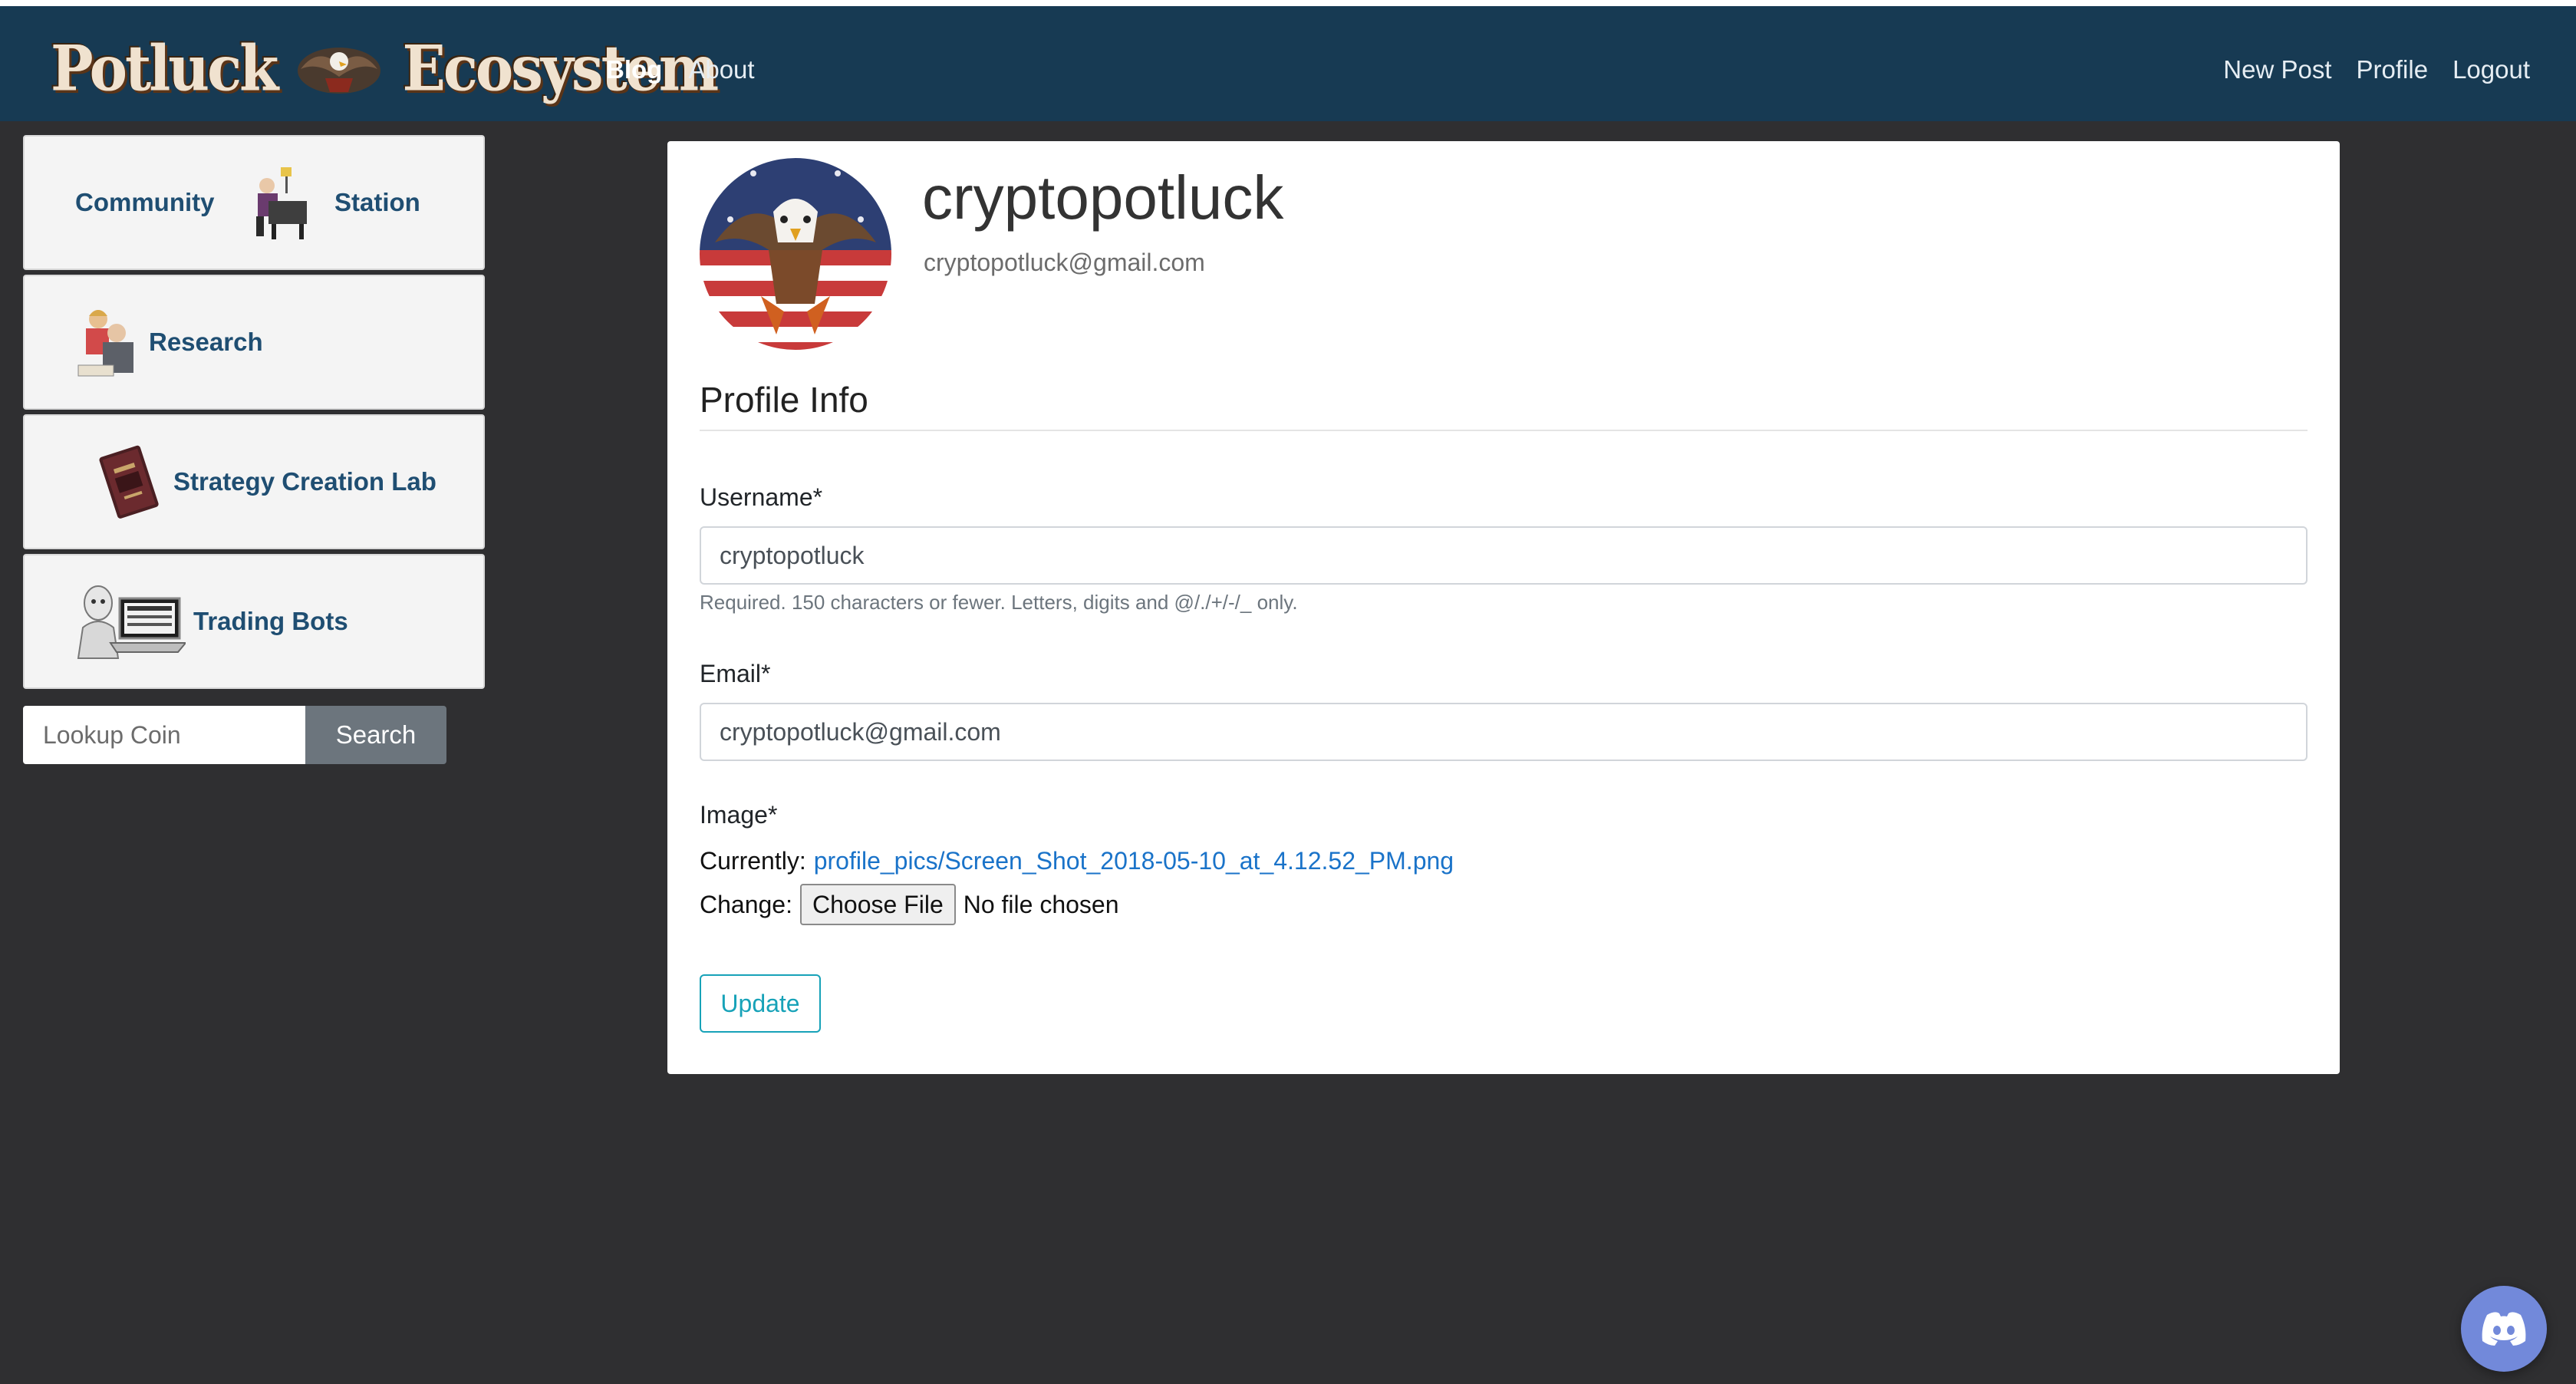 The image size is (2576, 1384). I want to click on lookup-coin-form: Search, so click(234, 735).